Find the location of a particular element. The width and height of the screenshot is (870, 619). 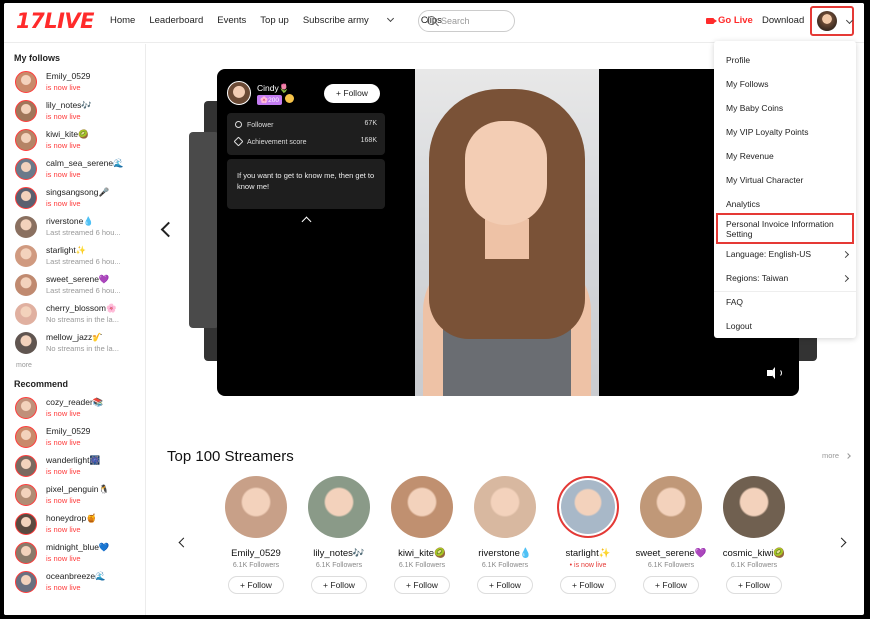

nav-home: Home is located at coordinates (122, 20).